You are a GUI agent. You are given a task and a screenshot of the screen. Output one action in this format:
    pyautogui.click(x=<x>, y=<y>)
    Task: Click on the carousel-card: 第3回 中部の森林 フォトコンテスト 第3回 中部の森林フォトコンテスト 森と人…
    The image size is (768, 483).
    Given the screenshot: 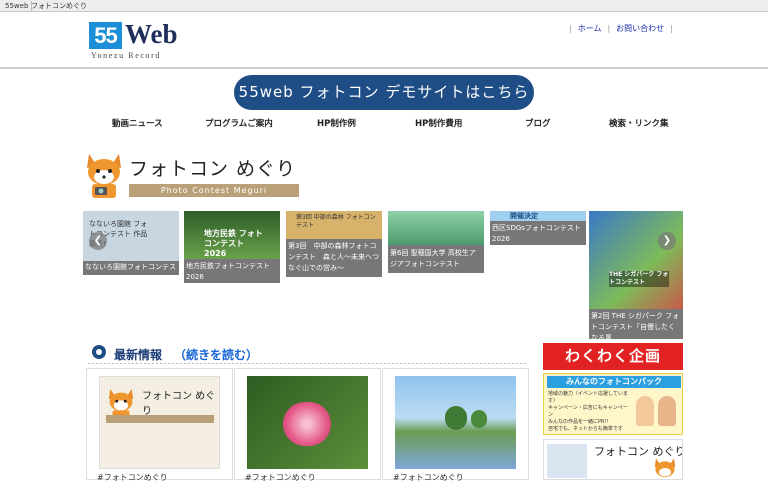 What is the action you would take?
    pyautogui.click(x=334, y=244)
    